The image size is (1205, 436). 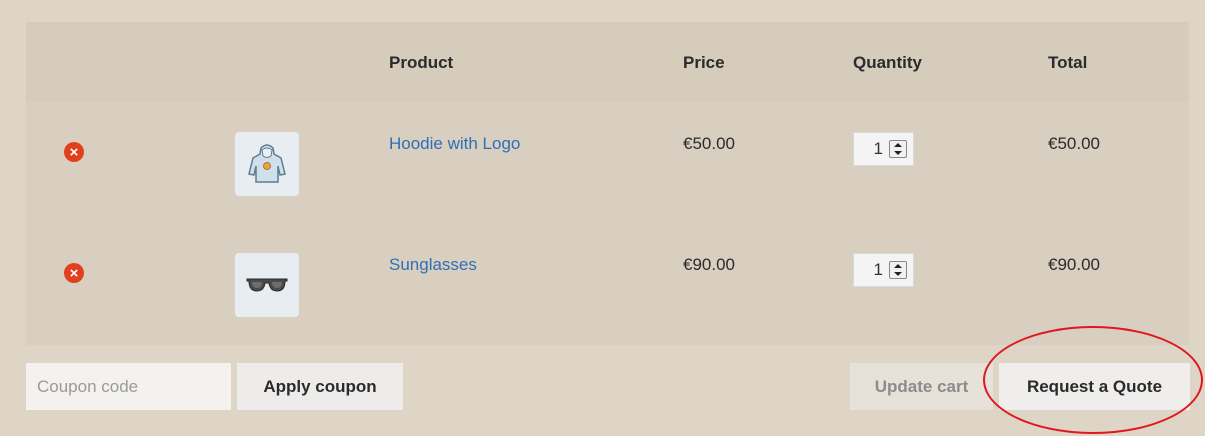 I want to click on header-total: Total, so click(x=1068, y=62).